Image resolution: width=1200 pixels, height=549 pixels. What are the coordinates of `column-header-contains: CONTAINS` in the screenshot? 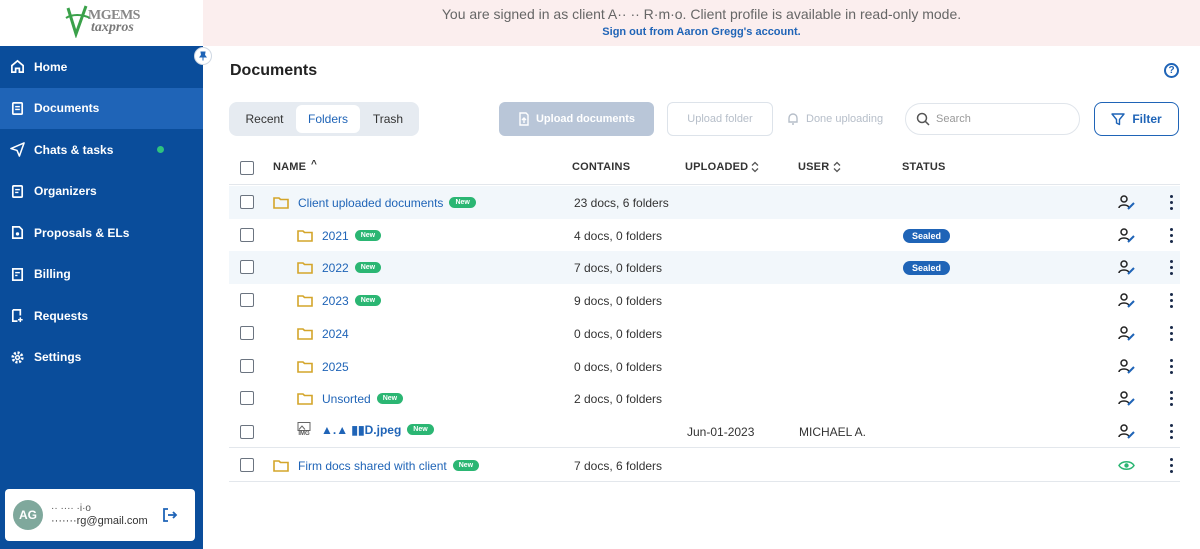 It's located at (601, 167).